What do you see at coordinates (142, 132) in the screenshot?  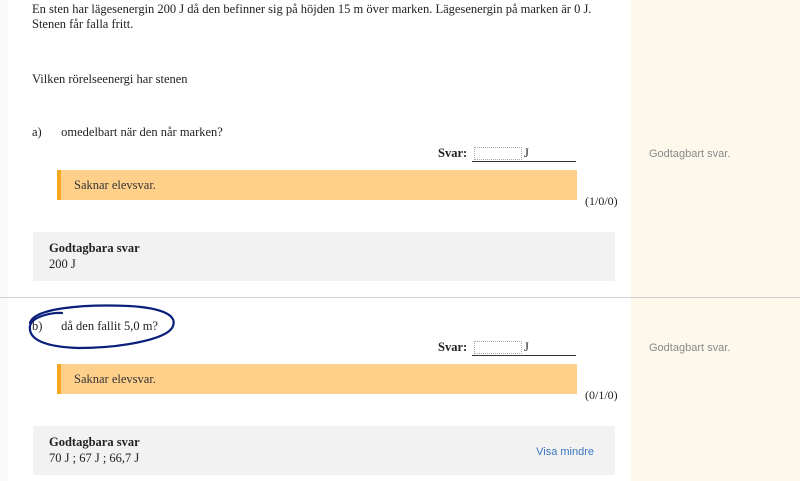 I see `subquestion-text: omedelbart när den når marken?` at bounding box center [142, 132].